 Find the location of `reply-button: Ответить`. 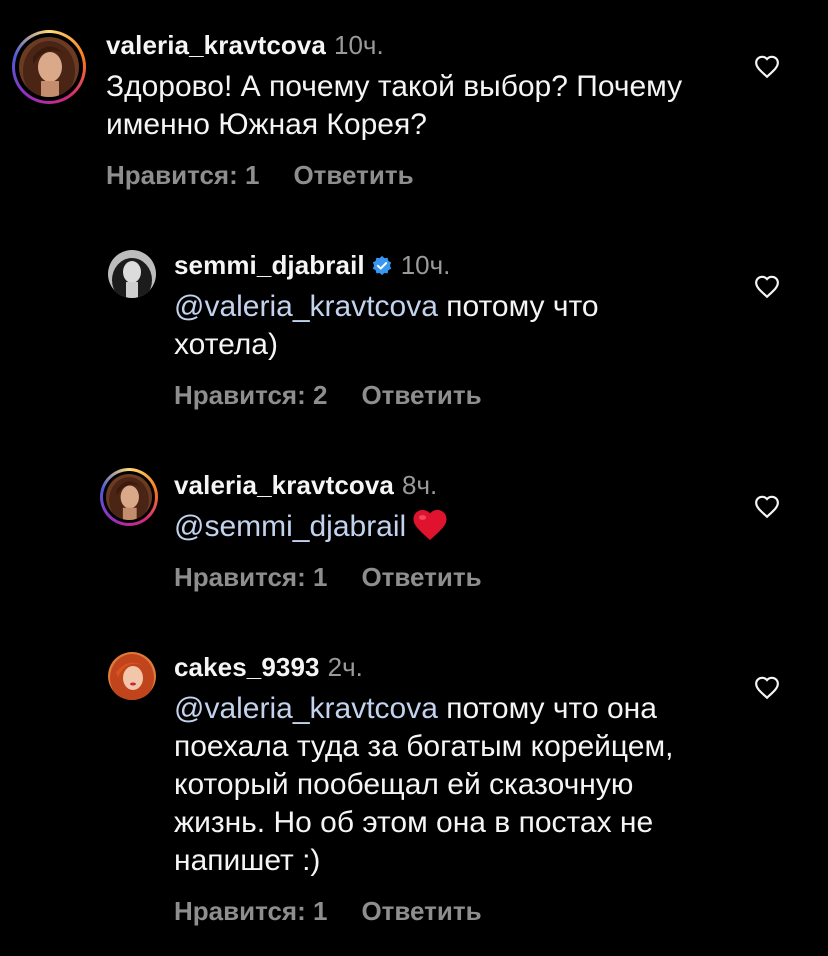

reply-button: Ответить is located at coordinates (421, 911).